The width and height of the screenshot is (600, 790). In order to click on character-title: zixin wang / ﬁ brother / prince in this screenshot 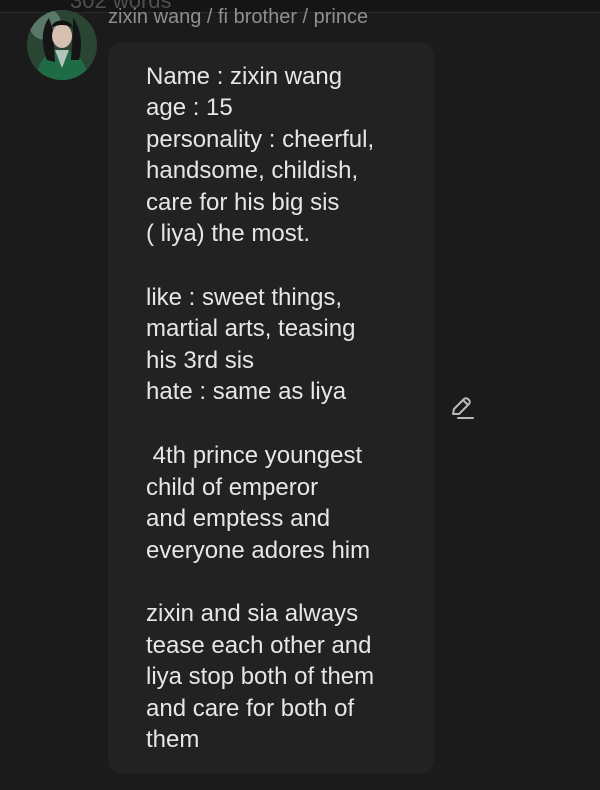, I will do `click(238, 17)`.